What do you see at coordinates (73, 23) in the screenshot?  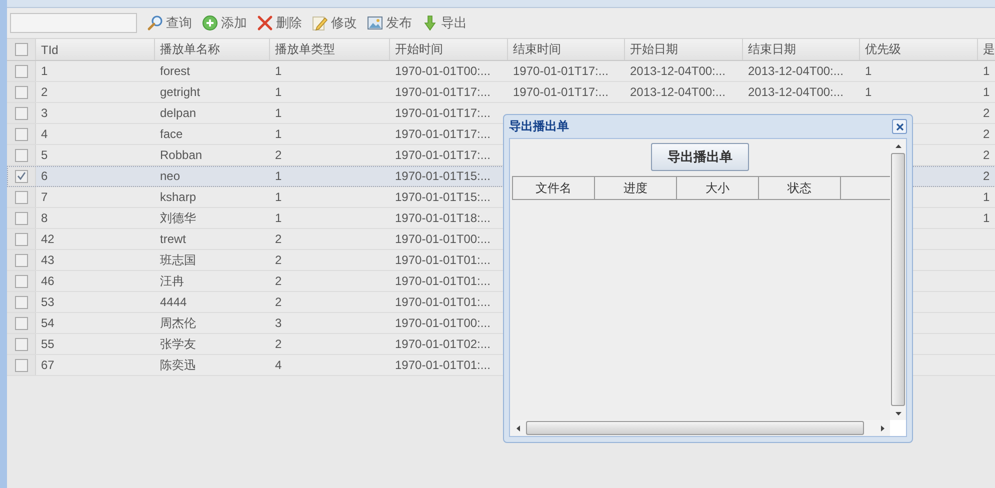 I see `search-field` at bounding box center [73, 23].